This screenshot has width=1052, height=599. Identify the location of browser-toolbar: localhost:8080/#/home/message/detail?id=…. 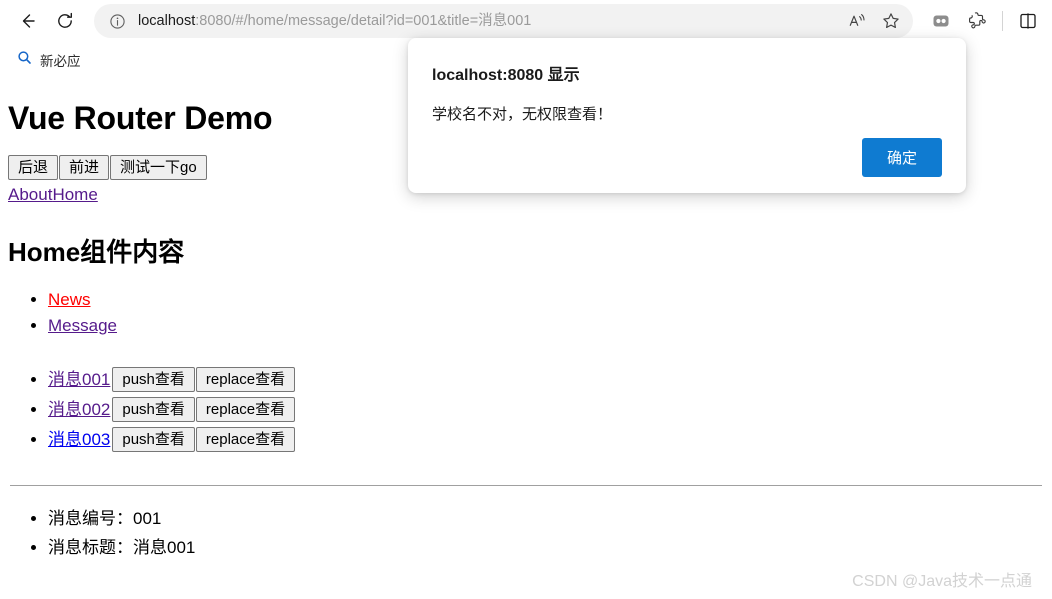
(526, 21).